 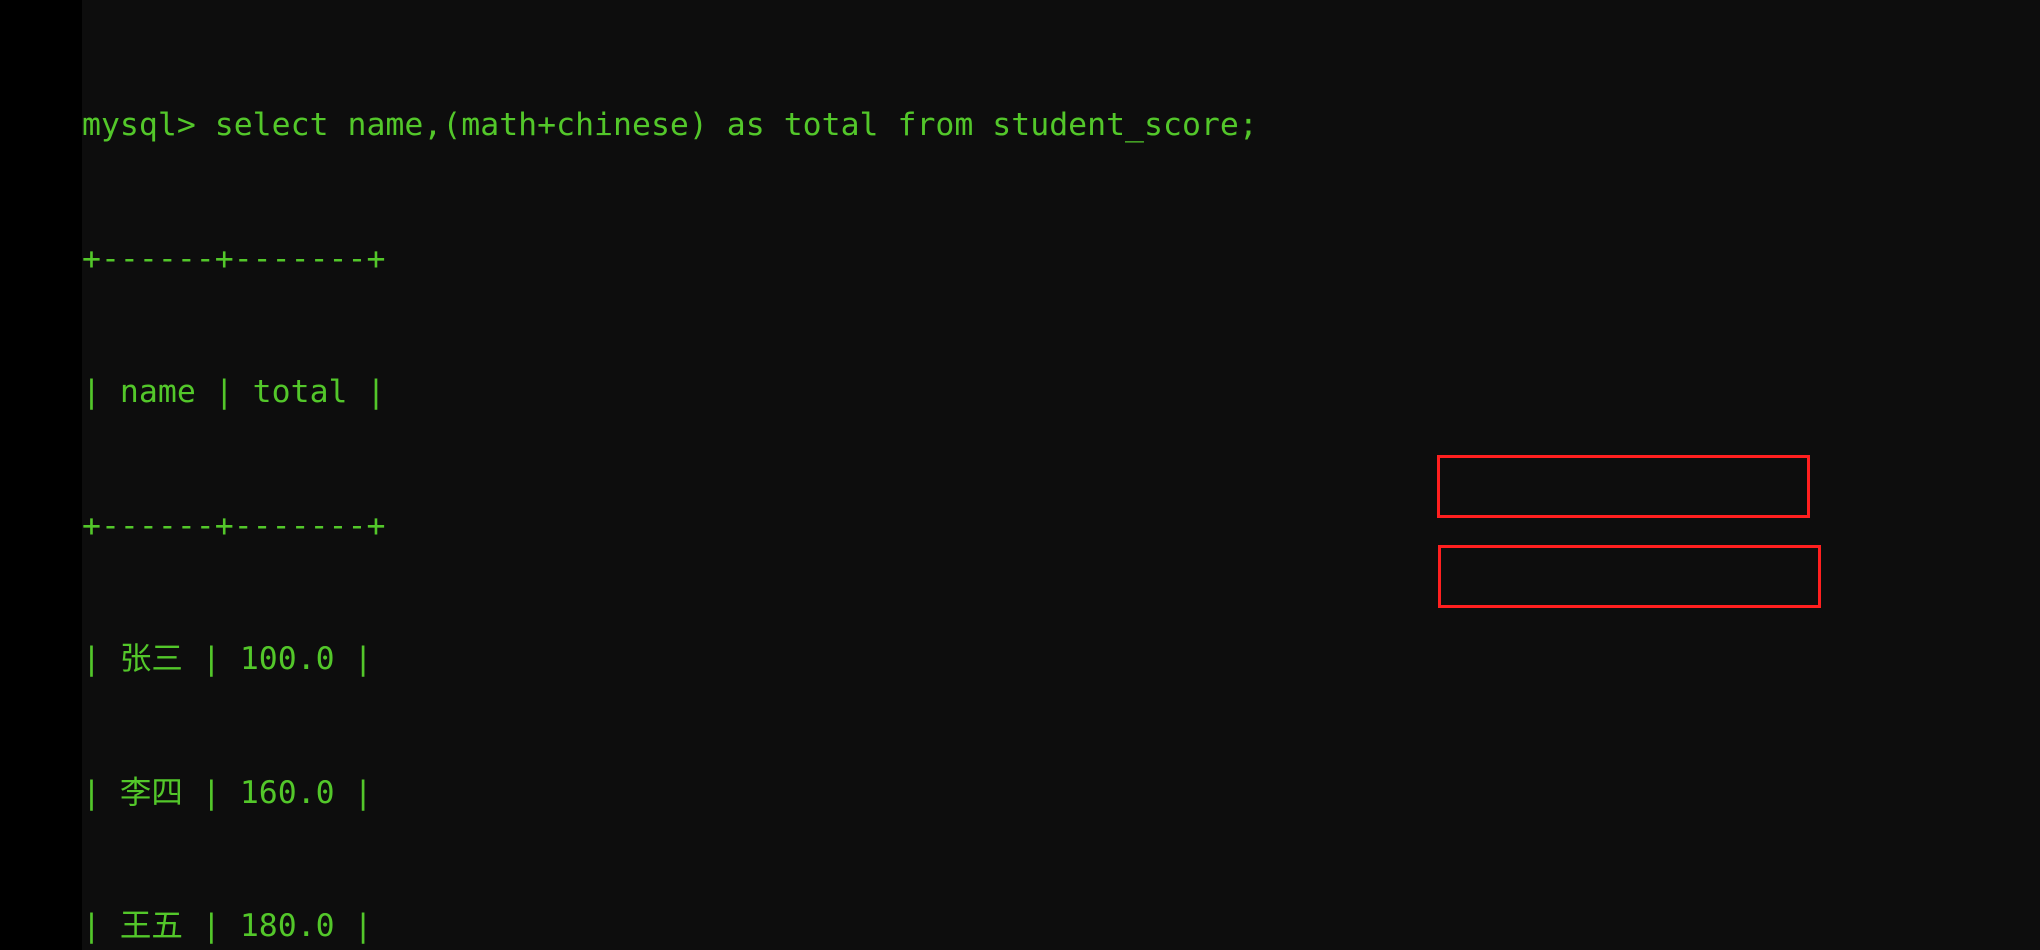 I want to click on terminal-line-table1-row-3: | 王五 | 180.0 |, so click(x=227, y=926).